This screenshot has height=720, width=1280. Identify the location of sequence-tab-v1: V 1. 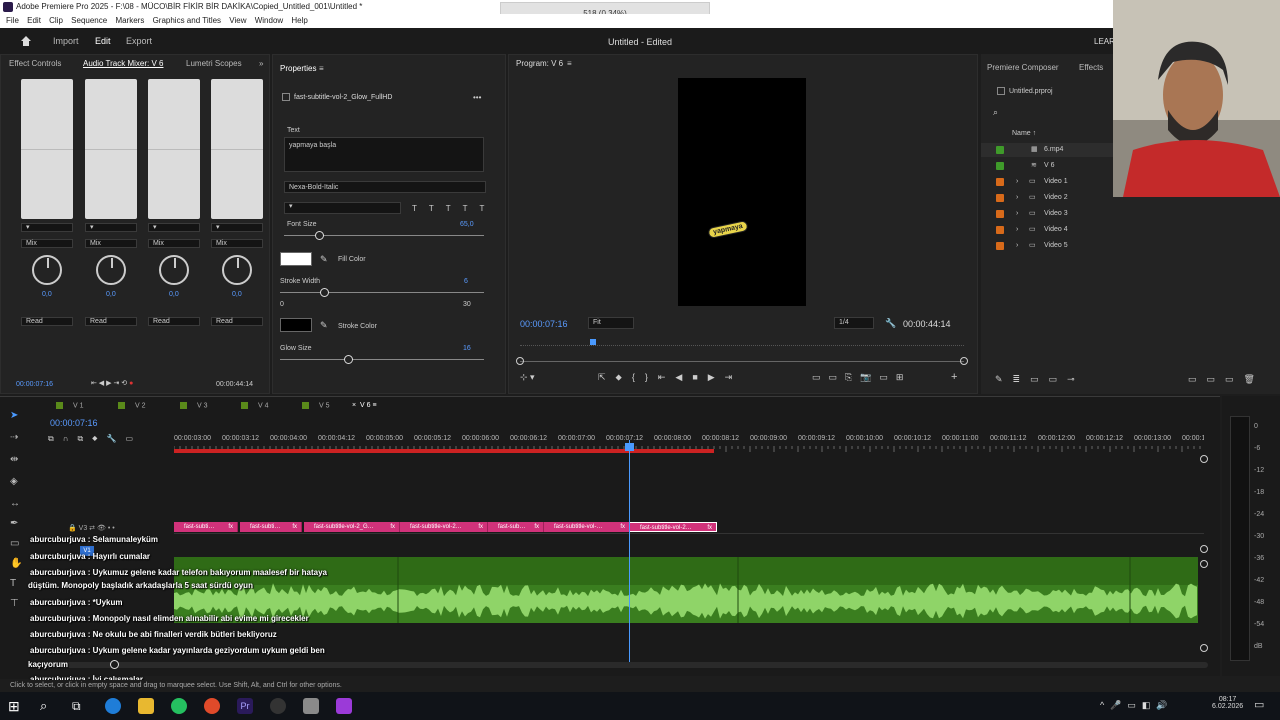
(70, 405).